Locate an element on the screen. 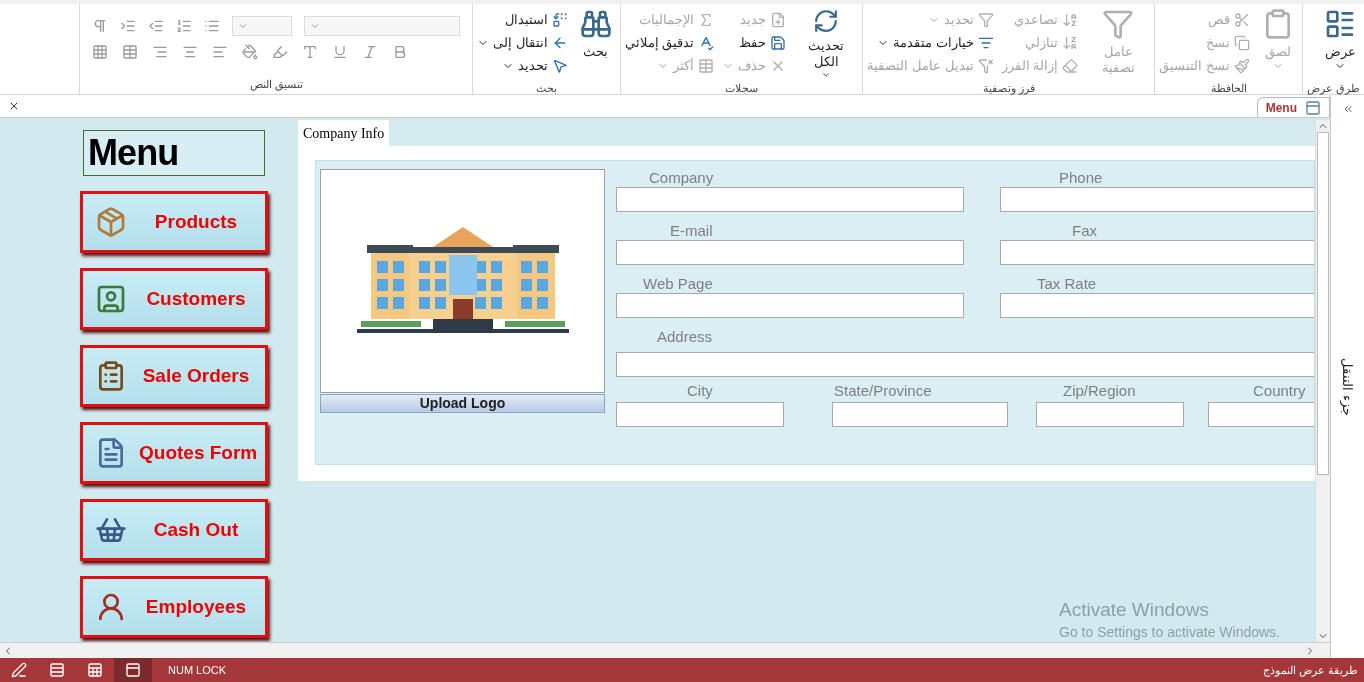 The height and width of the screenshot is (682, 1364). view-button is located at coordinates (133, 670).